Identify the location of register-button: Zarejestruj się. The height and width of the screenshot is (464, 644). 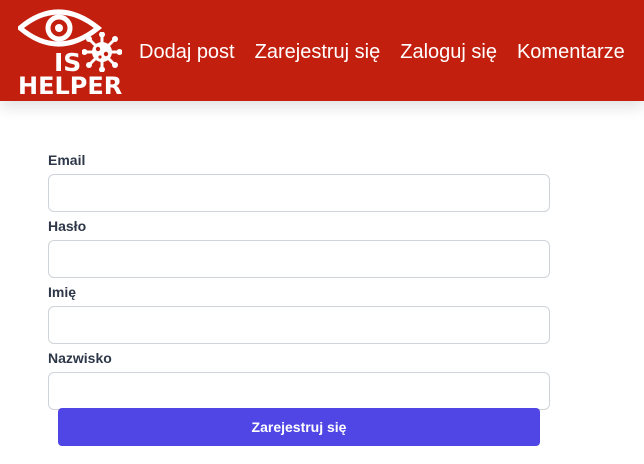
(299, 427).